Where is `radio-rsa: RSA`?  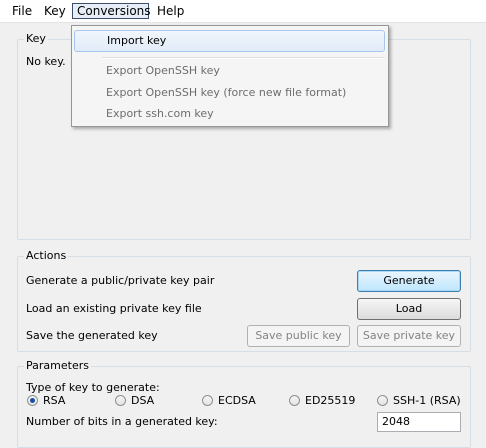 radio-rsa: RSA is located at coordinates (46, 401).